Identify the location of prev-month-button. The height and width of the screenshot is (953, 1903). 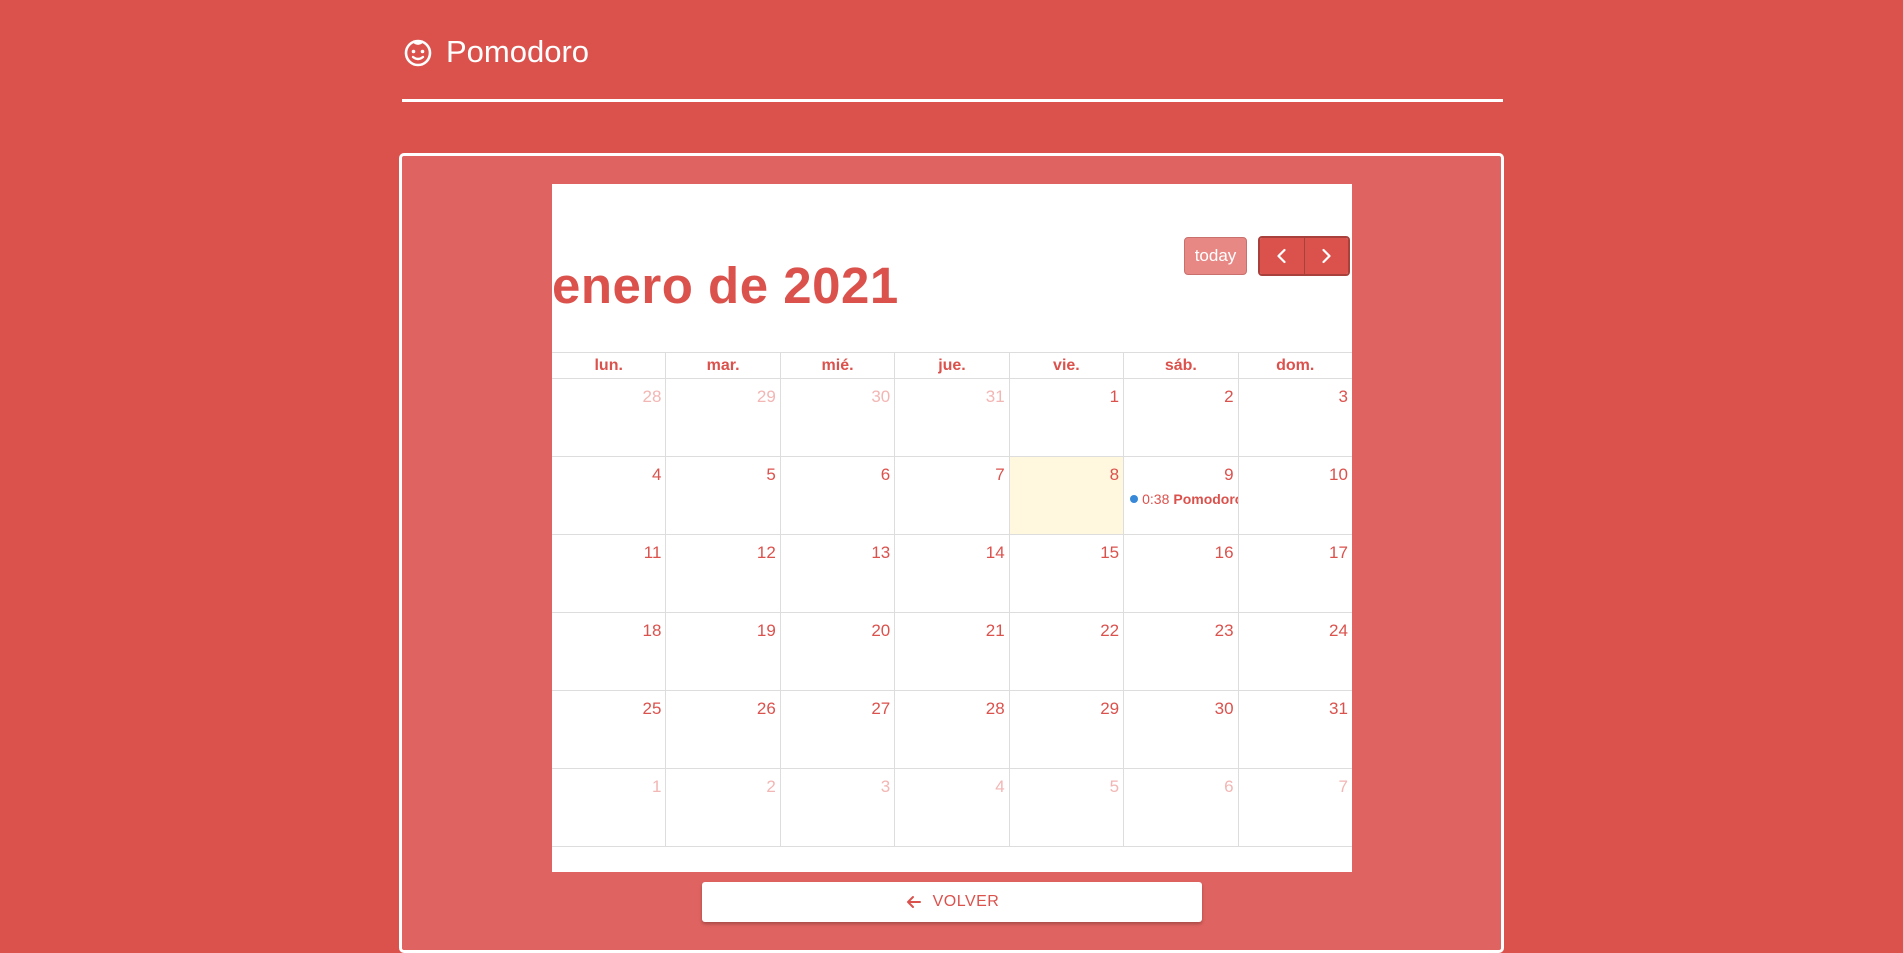
(1282, 256).